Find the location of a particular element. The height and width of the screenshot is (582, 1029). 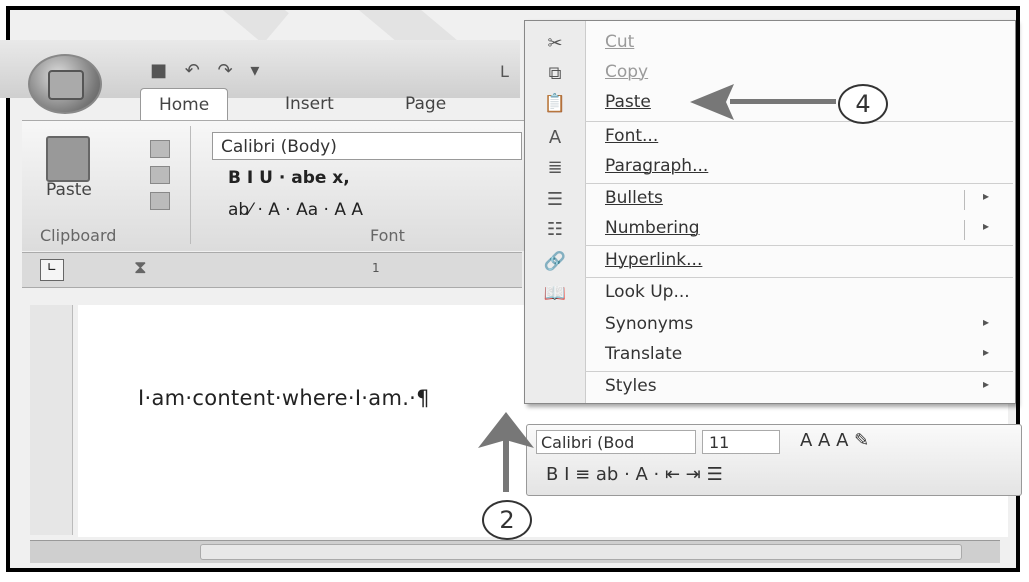

vertical-ruler is located at coordinates (51, 420).